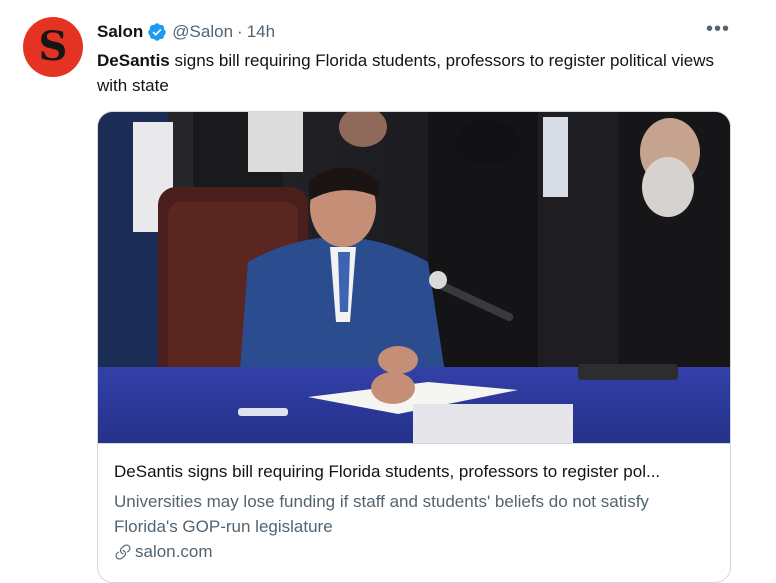 Image resolution: width=776 pixels, height=583 pixels. I want to click on avatar-letter: S, so click(53, 46).